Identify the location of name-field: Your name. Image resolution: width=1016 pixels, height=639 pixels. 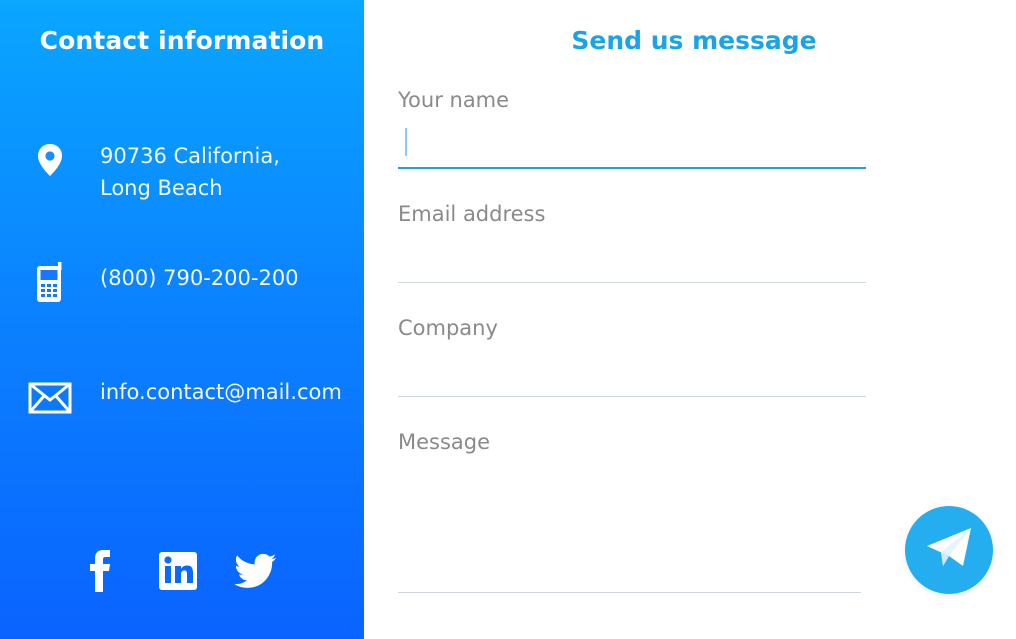
(634, 128).